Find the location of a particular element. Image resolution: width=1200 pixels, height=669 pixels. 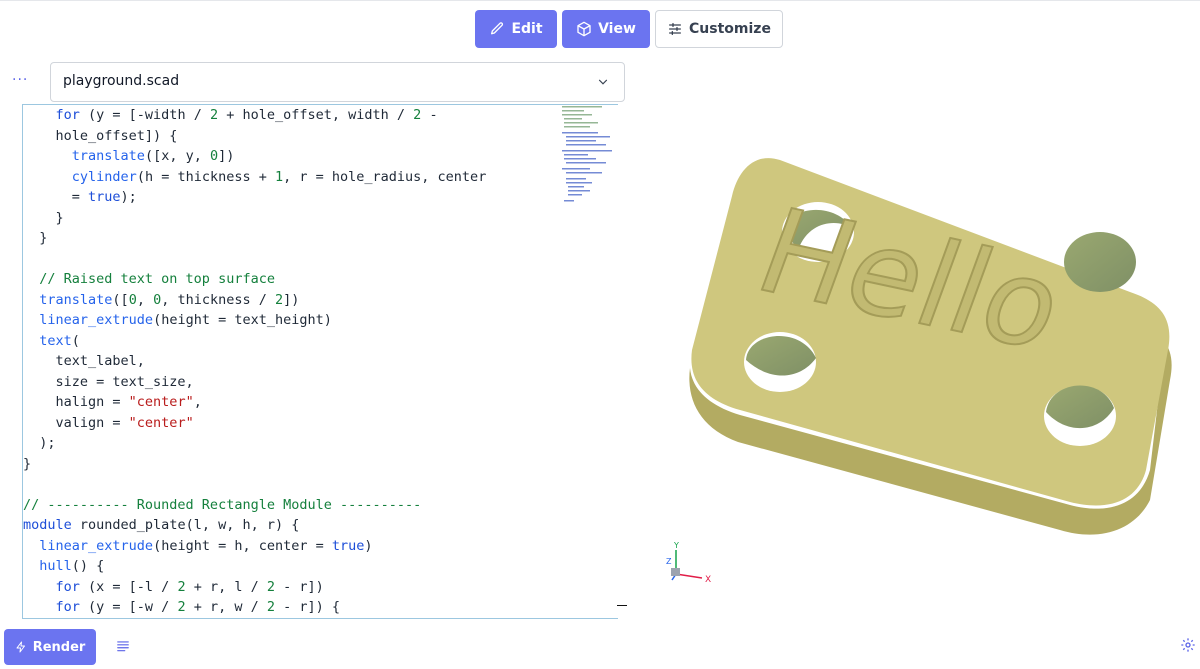

view-button-label: View is located at coordinates (617, 29).